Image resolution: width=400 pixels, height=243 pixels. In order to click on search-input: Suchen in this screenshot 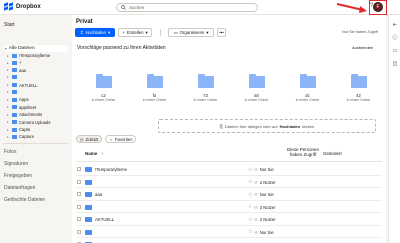, I will do `click(187, 7)`.